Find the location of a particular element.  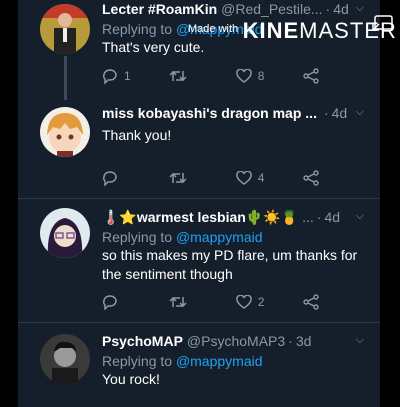

watermark: Made with KINEMASTER is located at coordinates (292, 31).